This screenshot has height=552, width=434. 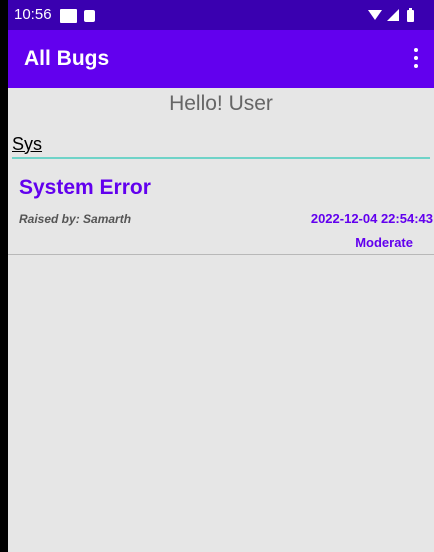 What do you see at coordinates (384, 242) in the screenshot?
I see `bug-severity: Moderate` at bounding box center [384, 242].